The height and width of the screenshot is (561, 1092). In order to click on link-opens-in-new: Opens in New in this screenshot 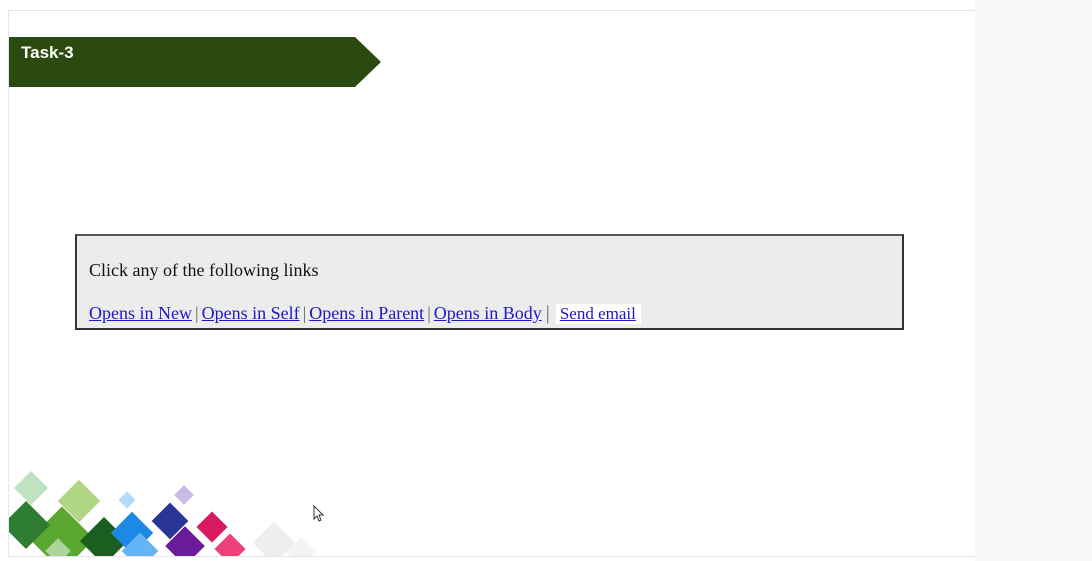, I will do `click(140, 313)`.